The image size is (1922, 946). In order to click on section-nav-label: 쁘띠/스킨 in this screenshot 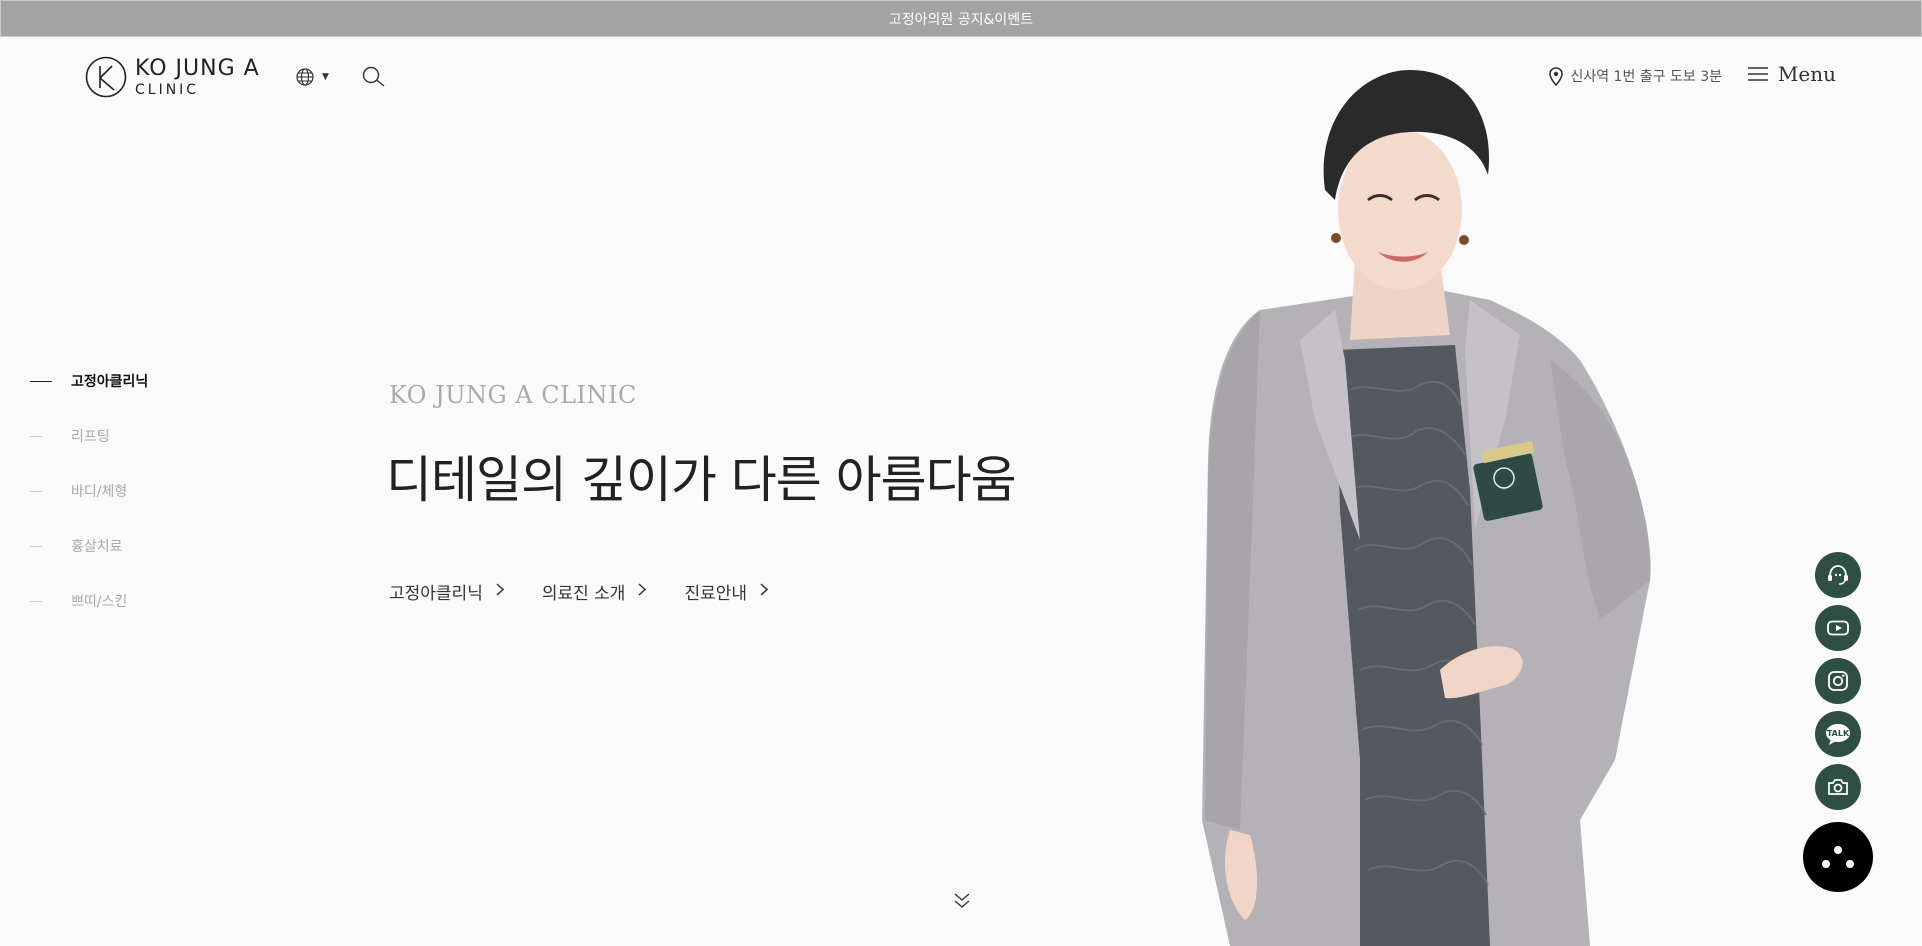, I will do `click(99, 602)`.